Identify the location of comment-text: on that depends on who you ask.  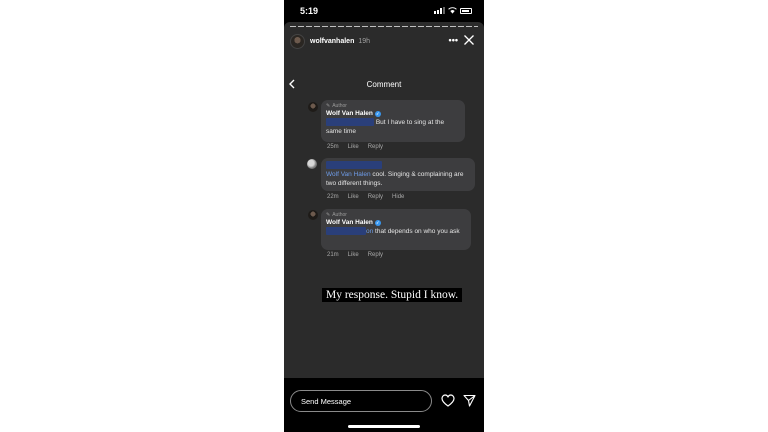
(396, 231).